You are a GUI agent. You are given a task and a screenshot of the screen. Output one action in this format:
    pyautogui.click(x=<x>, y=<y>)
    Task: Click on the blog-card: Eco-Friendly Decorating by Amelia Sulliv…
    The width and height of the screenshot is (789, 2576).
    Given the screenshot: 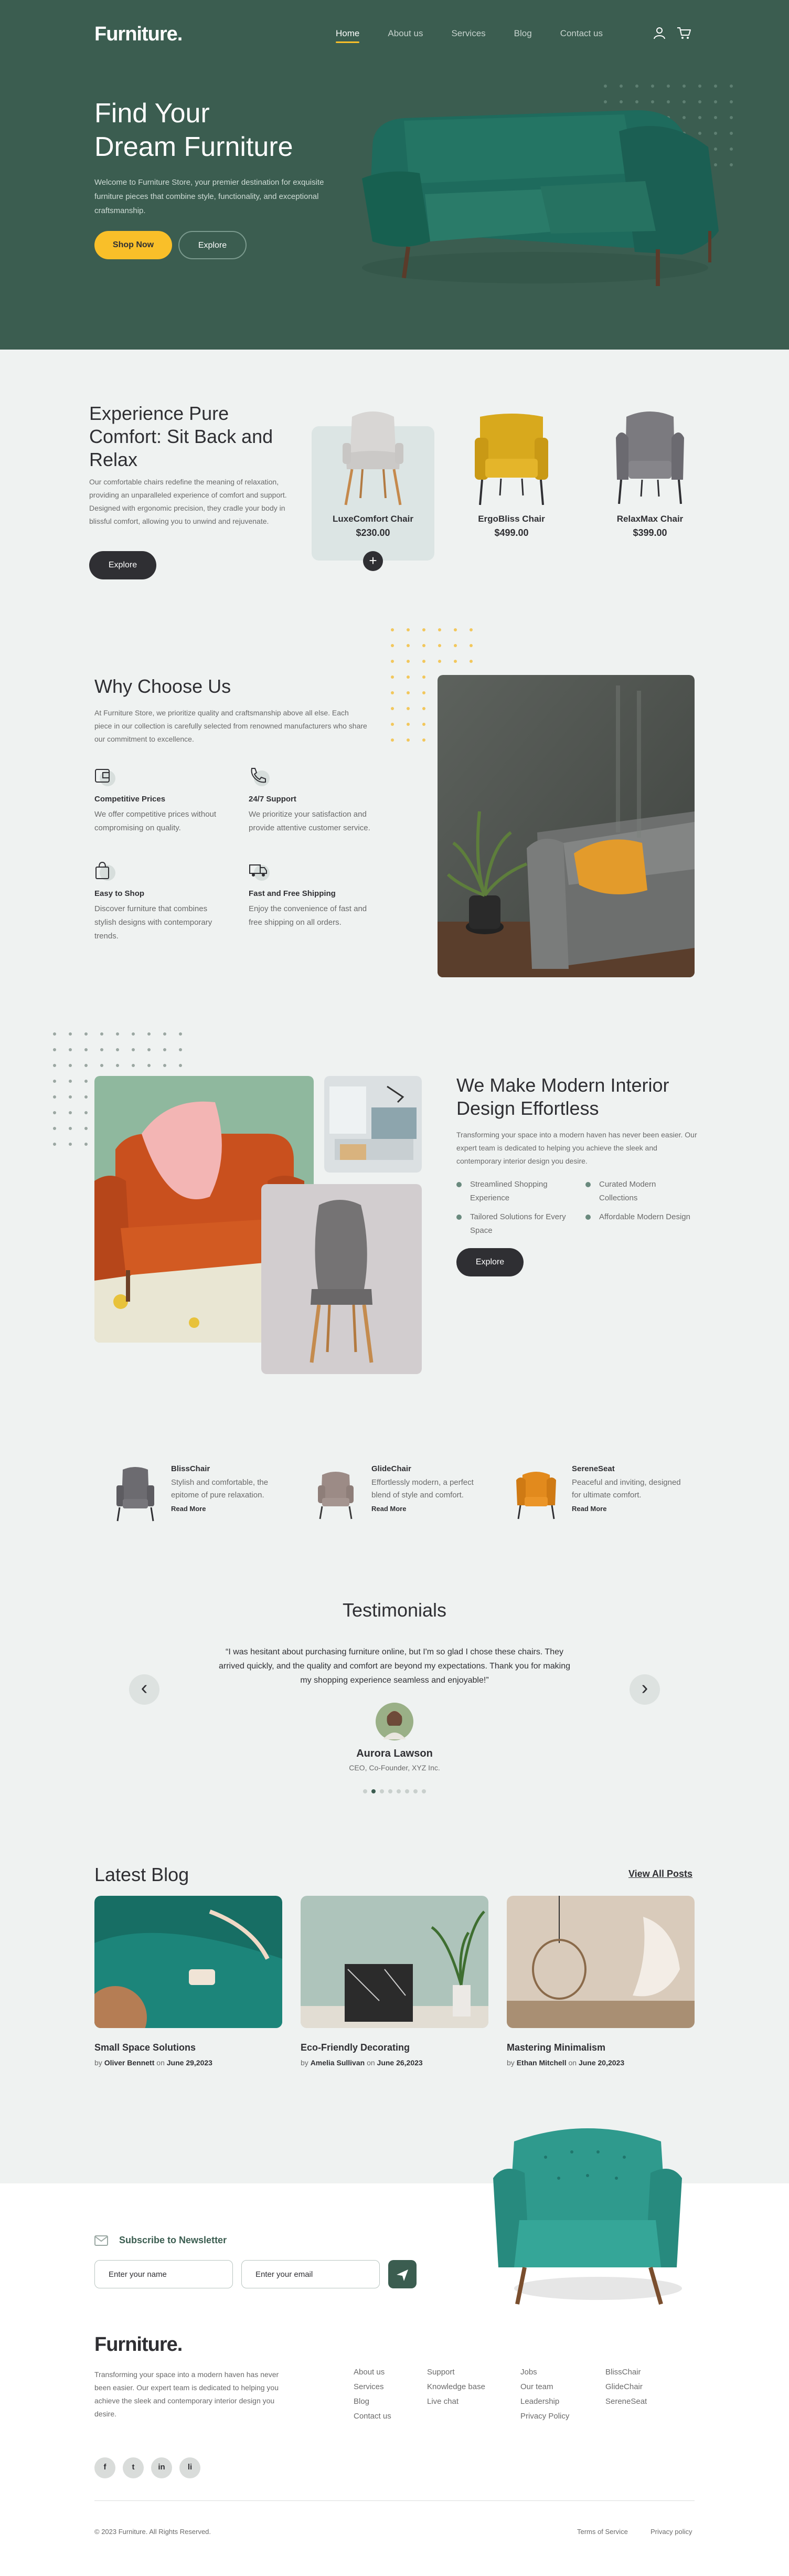 What is the action you would take?
    pyautogui.click(x=394, y=1981)
    